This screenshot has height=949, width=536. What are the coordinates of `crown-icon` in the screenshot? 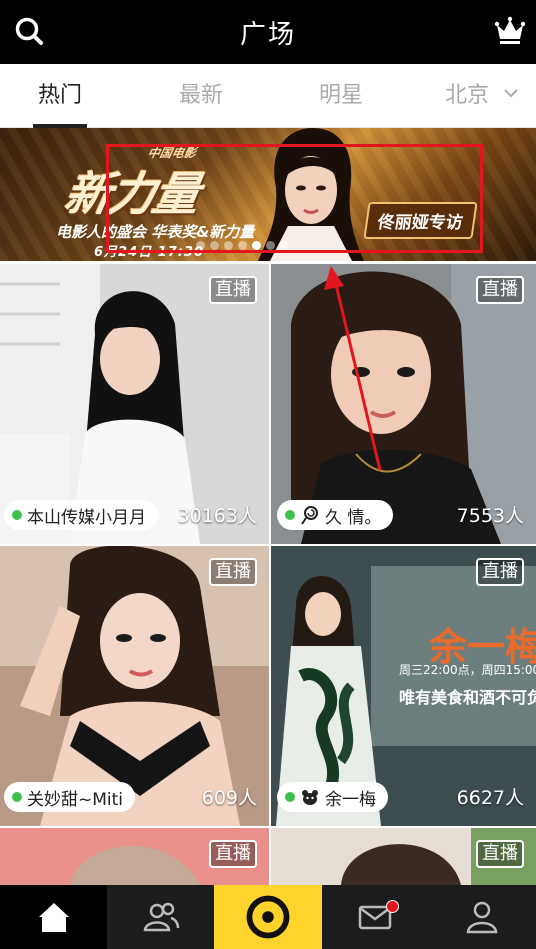 It's located at (510, 31).